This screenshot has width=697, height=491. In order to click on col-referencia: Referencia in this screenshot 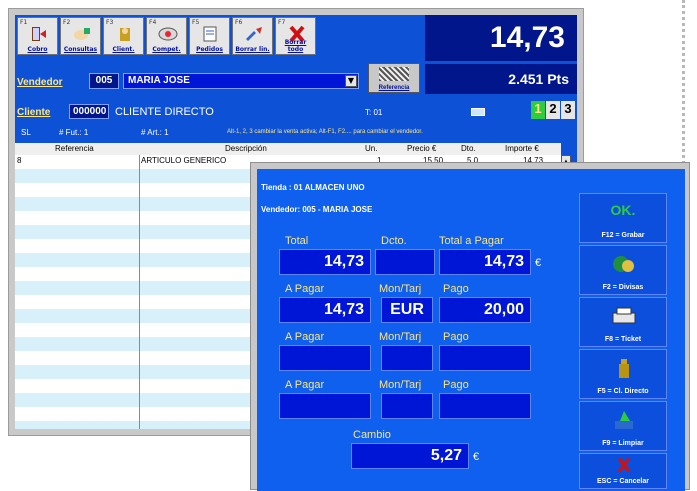, I will do `click(74, 148)`.